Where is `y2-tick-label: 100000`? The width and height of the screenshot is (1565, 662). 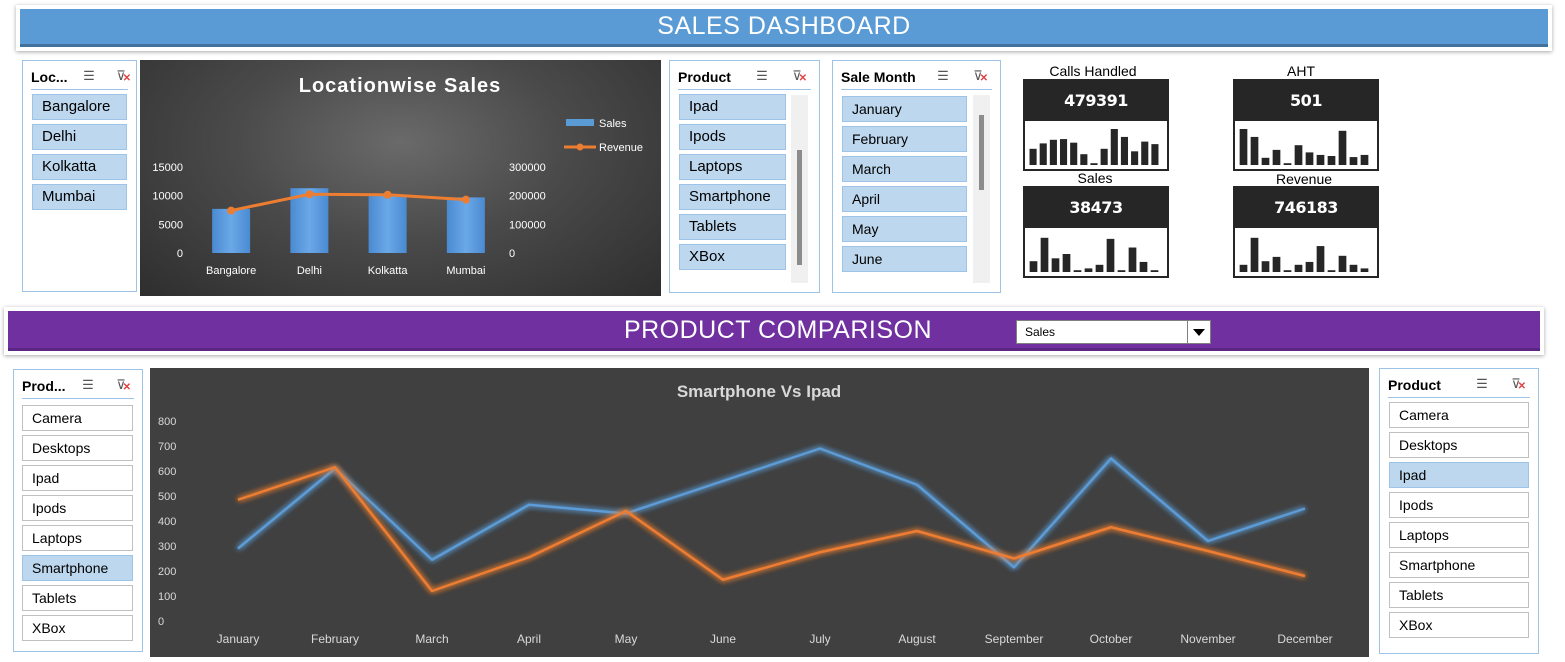
y2-tick-label: 100000 is located at coordinates (527, 225).